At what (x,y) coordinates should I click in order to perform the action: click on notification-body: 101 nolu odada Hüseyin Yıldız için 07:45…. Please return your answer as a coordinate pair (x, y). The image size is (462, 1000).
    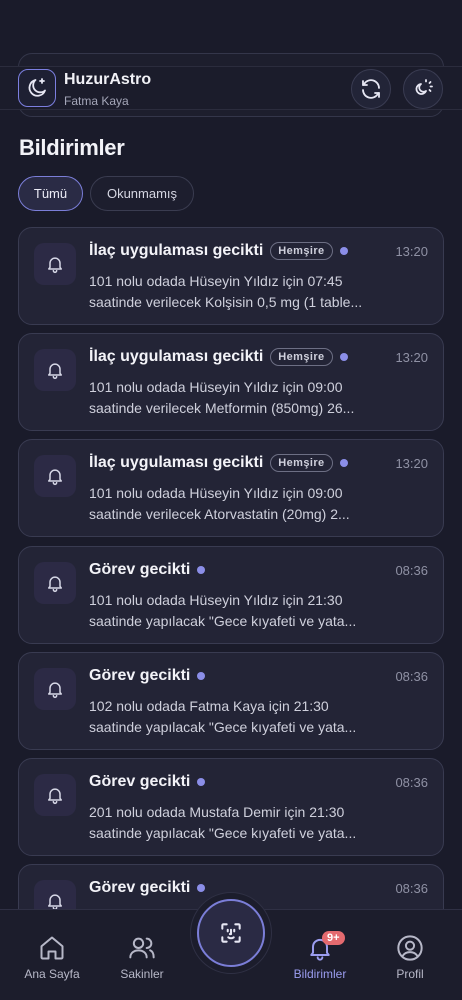
    Looking at the image, I should click on (239, 292).